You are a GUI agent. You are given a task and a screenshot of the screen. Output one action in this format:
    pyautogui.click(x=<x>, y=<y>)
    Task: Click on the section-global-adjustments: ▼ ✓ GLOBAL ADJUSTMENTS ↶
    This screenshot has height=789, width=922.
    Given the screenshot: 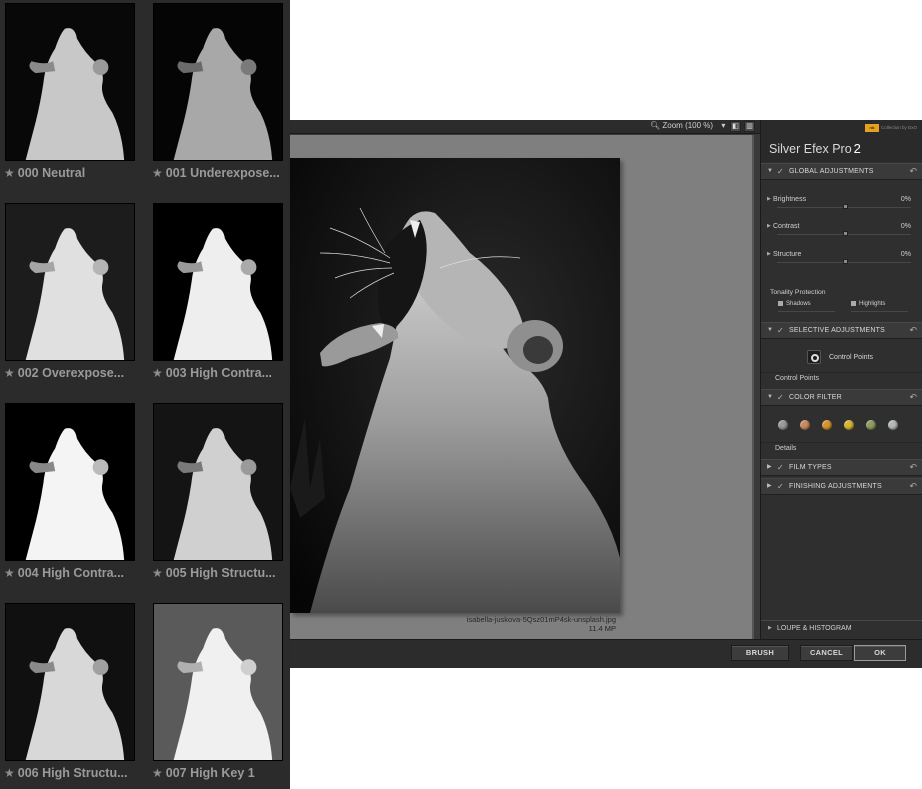 What is the action you would take?
    pyautogui.click(x=841, y=171)
    